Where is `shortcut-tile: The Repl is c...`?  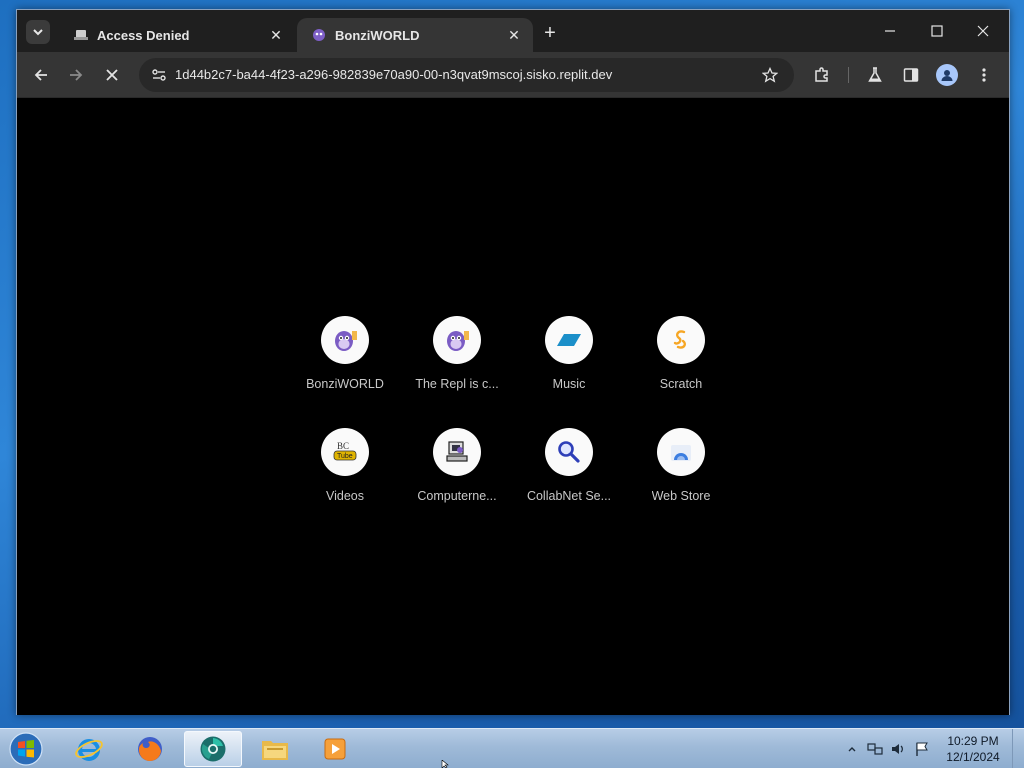 shortcut-tile: The Repl is c... is located at coordinates (457, 356).